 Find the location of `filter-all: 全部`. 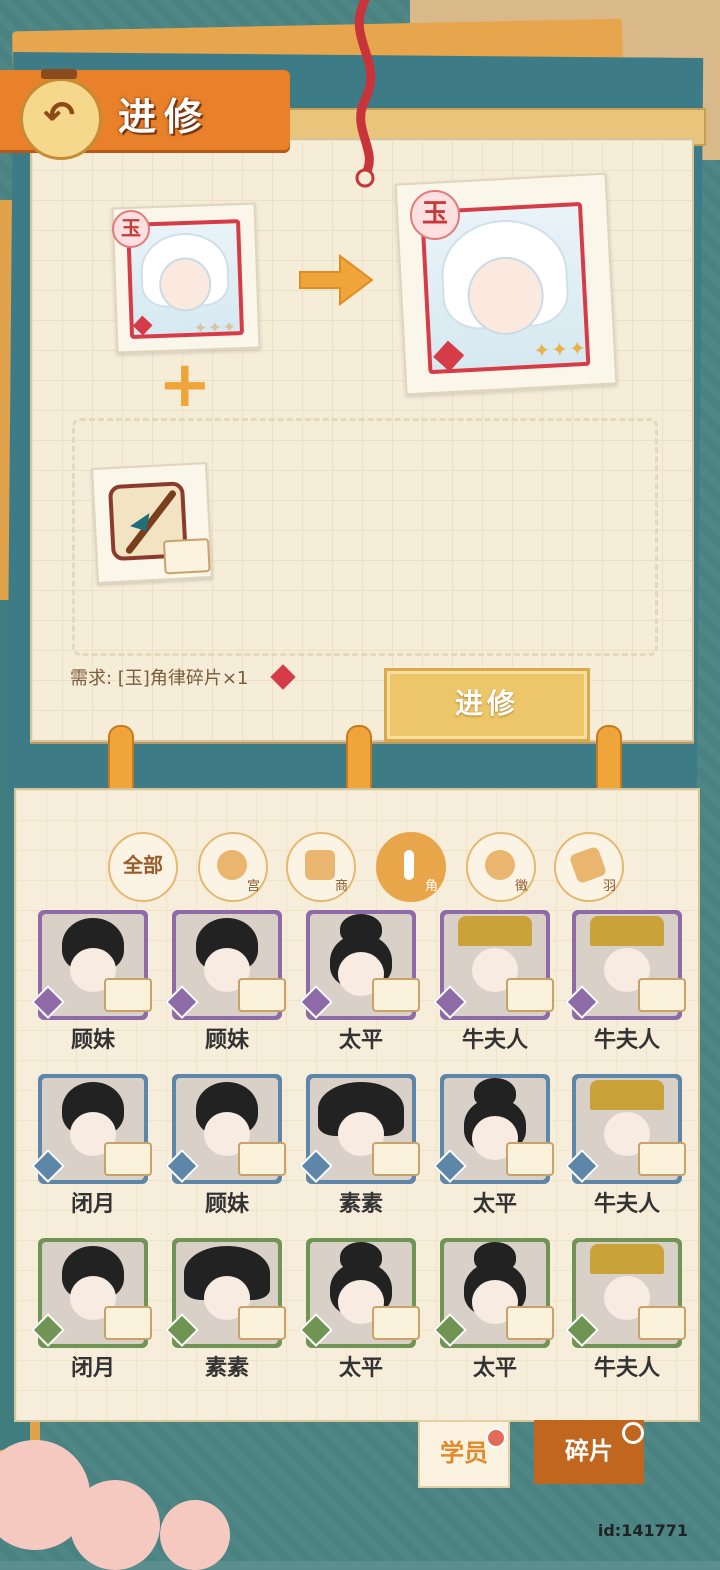

filter-all: 全部 is located at coordinates (143, 867).